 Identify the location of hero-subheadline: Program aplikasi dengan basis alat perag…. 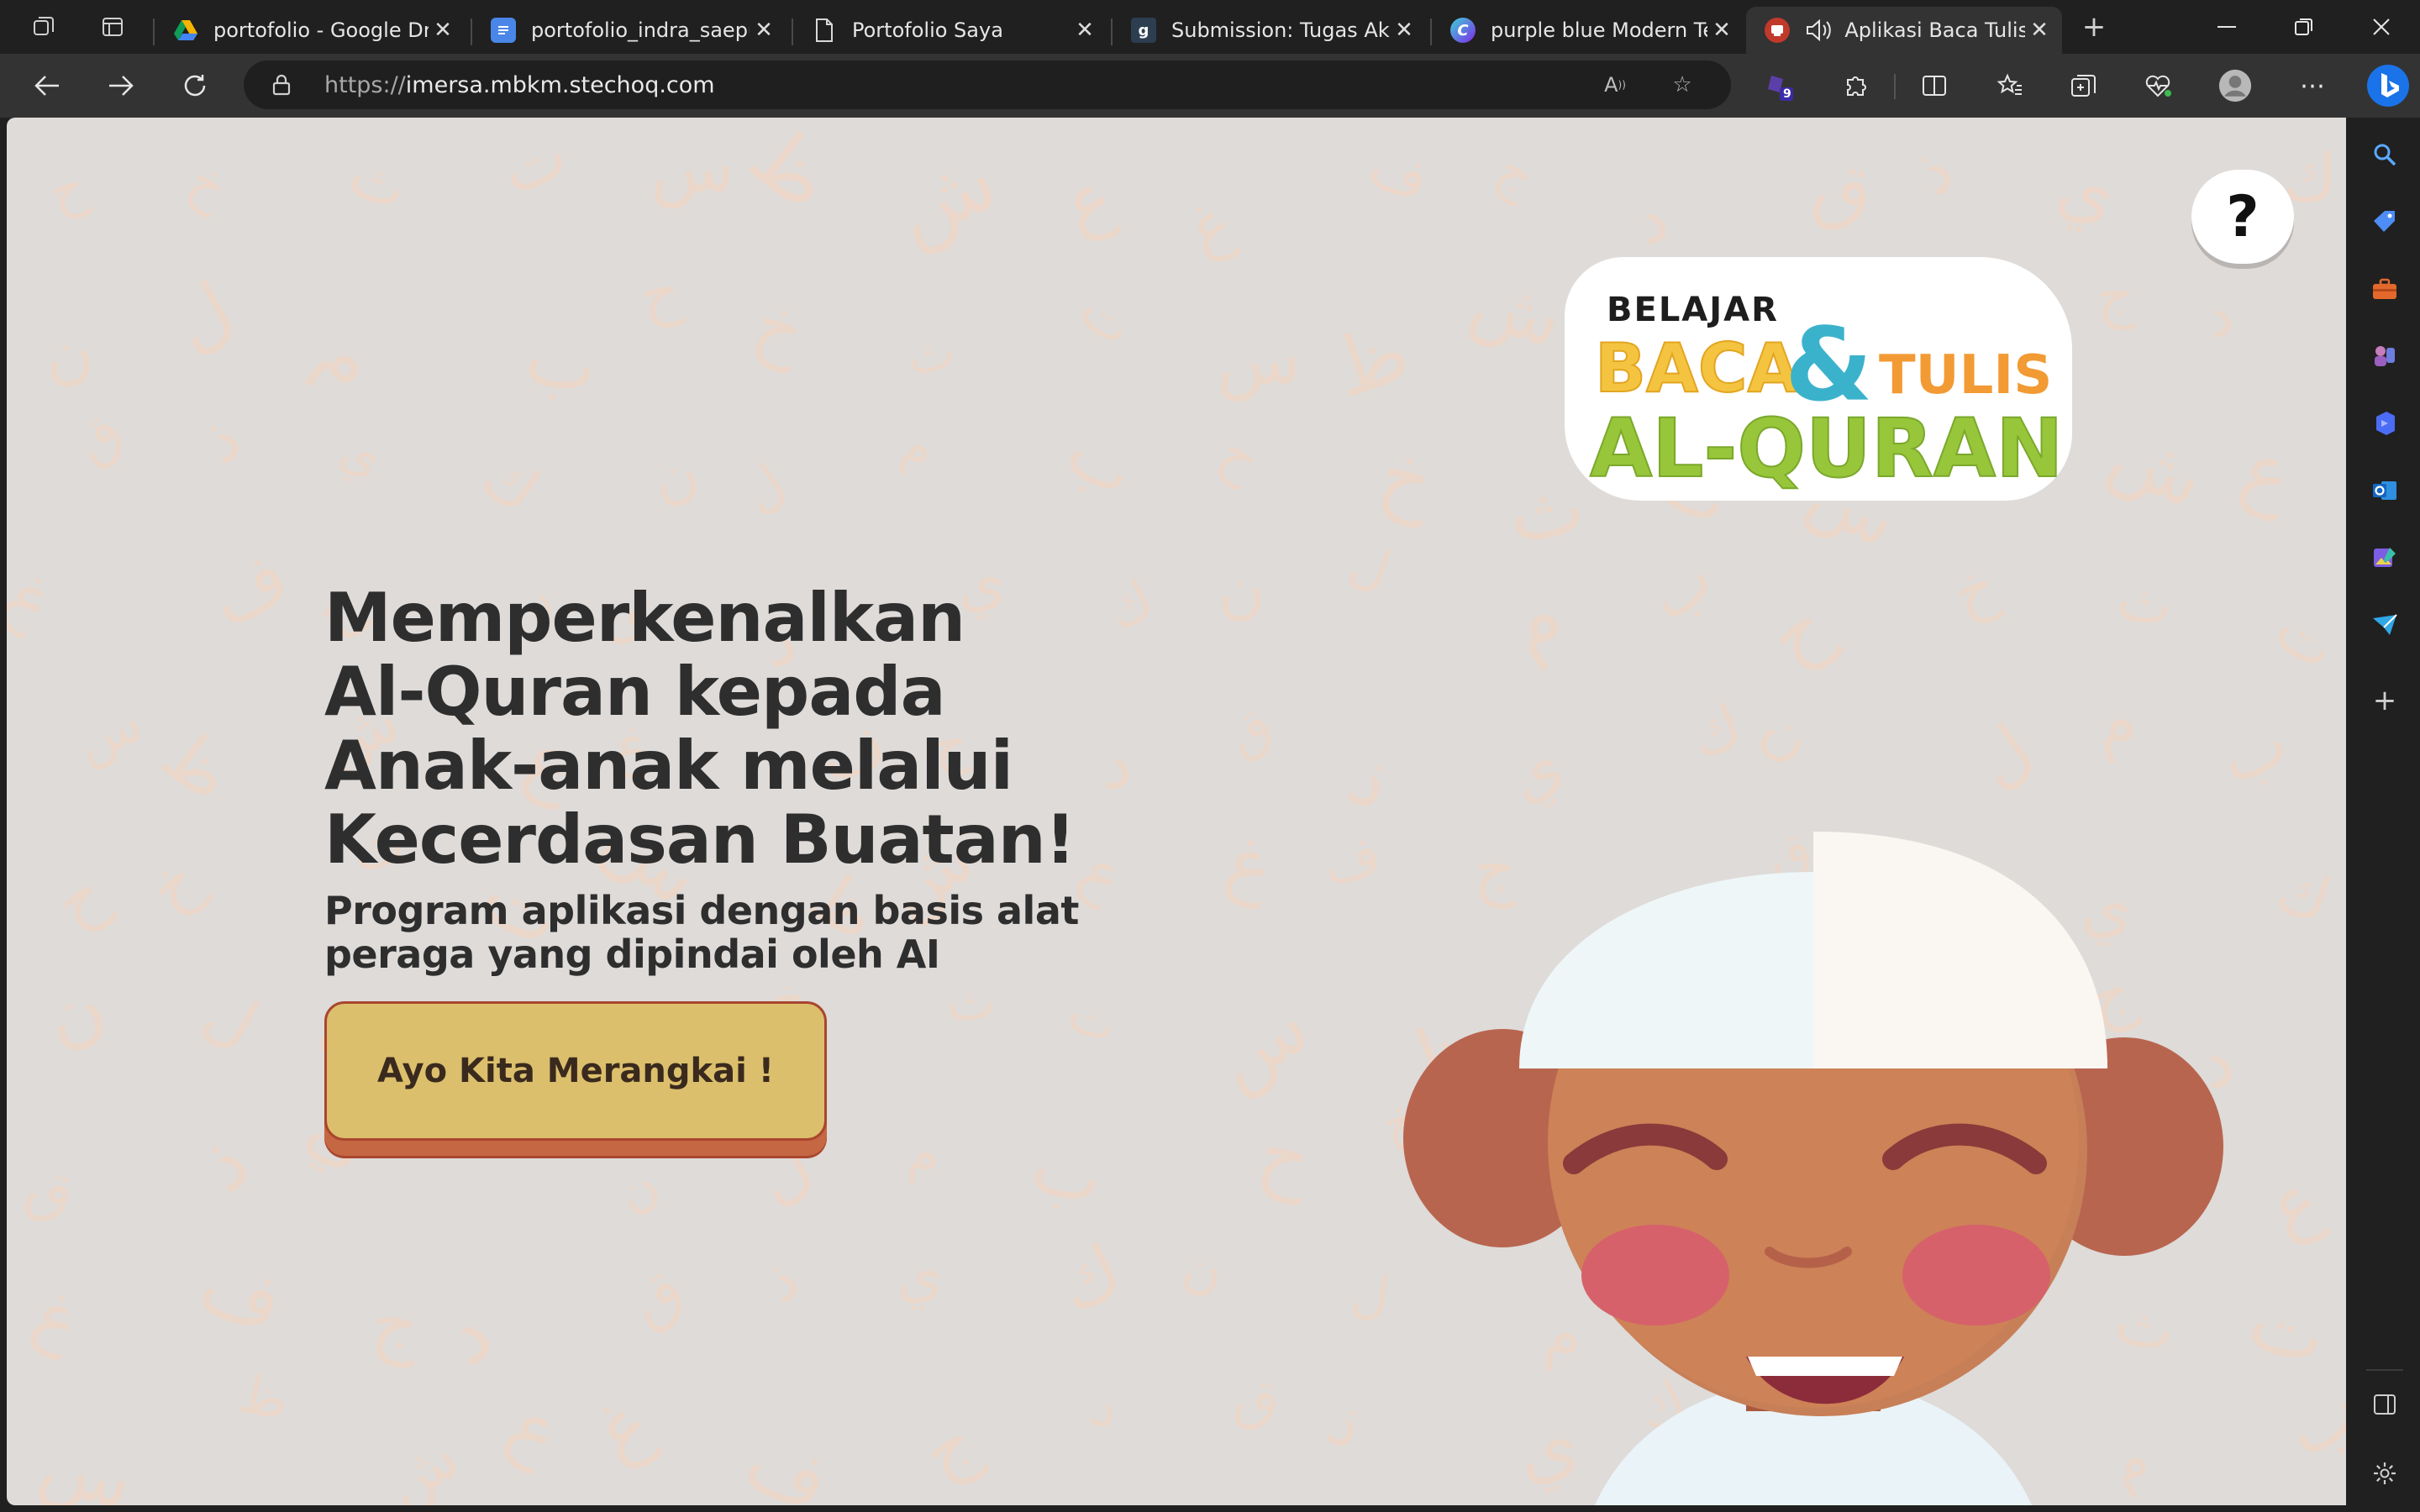
(702, 932).